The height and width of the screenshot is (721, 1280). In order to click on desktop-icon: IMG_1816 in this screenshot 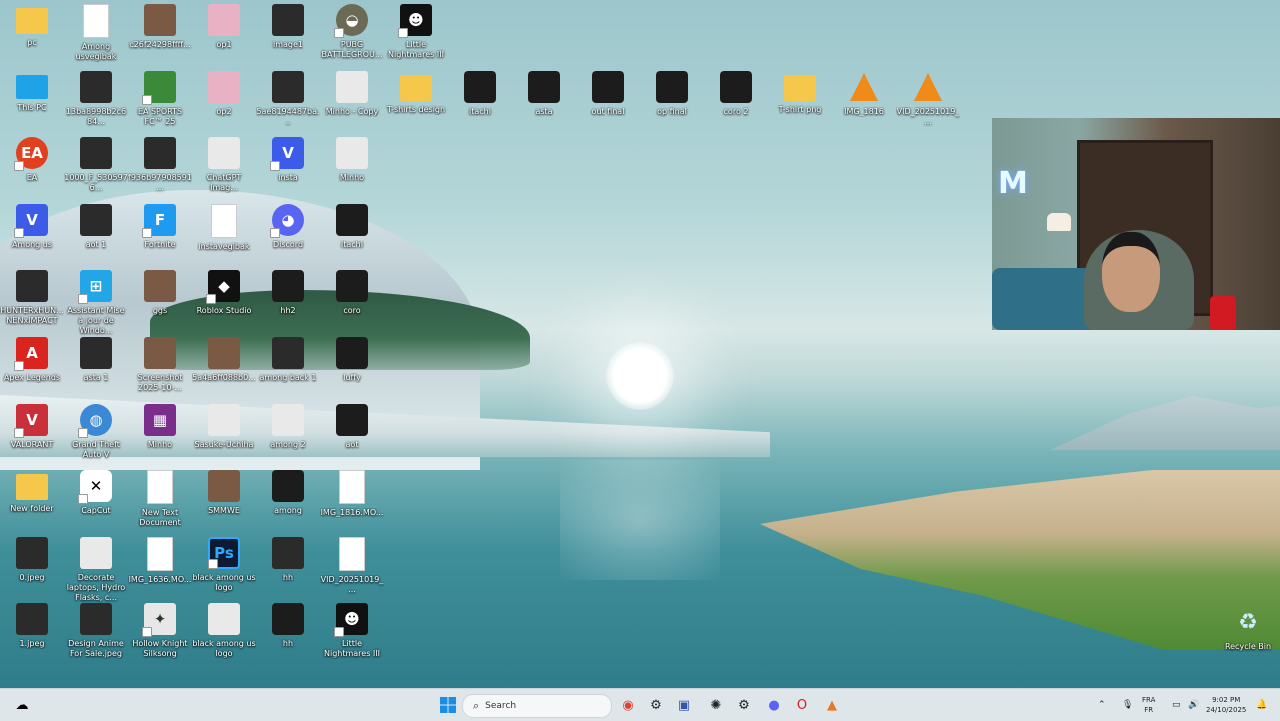, I will do `click(864, 94)`.